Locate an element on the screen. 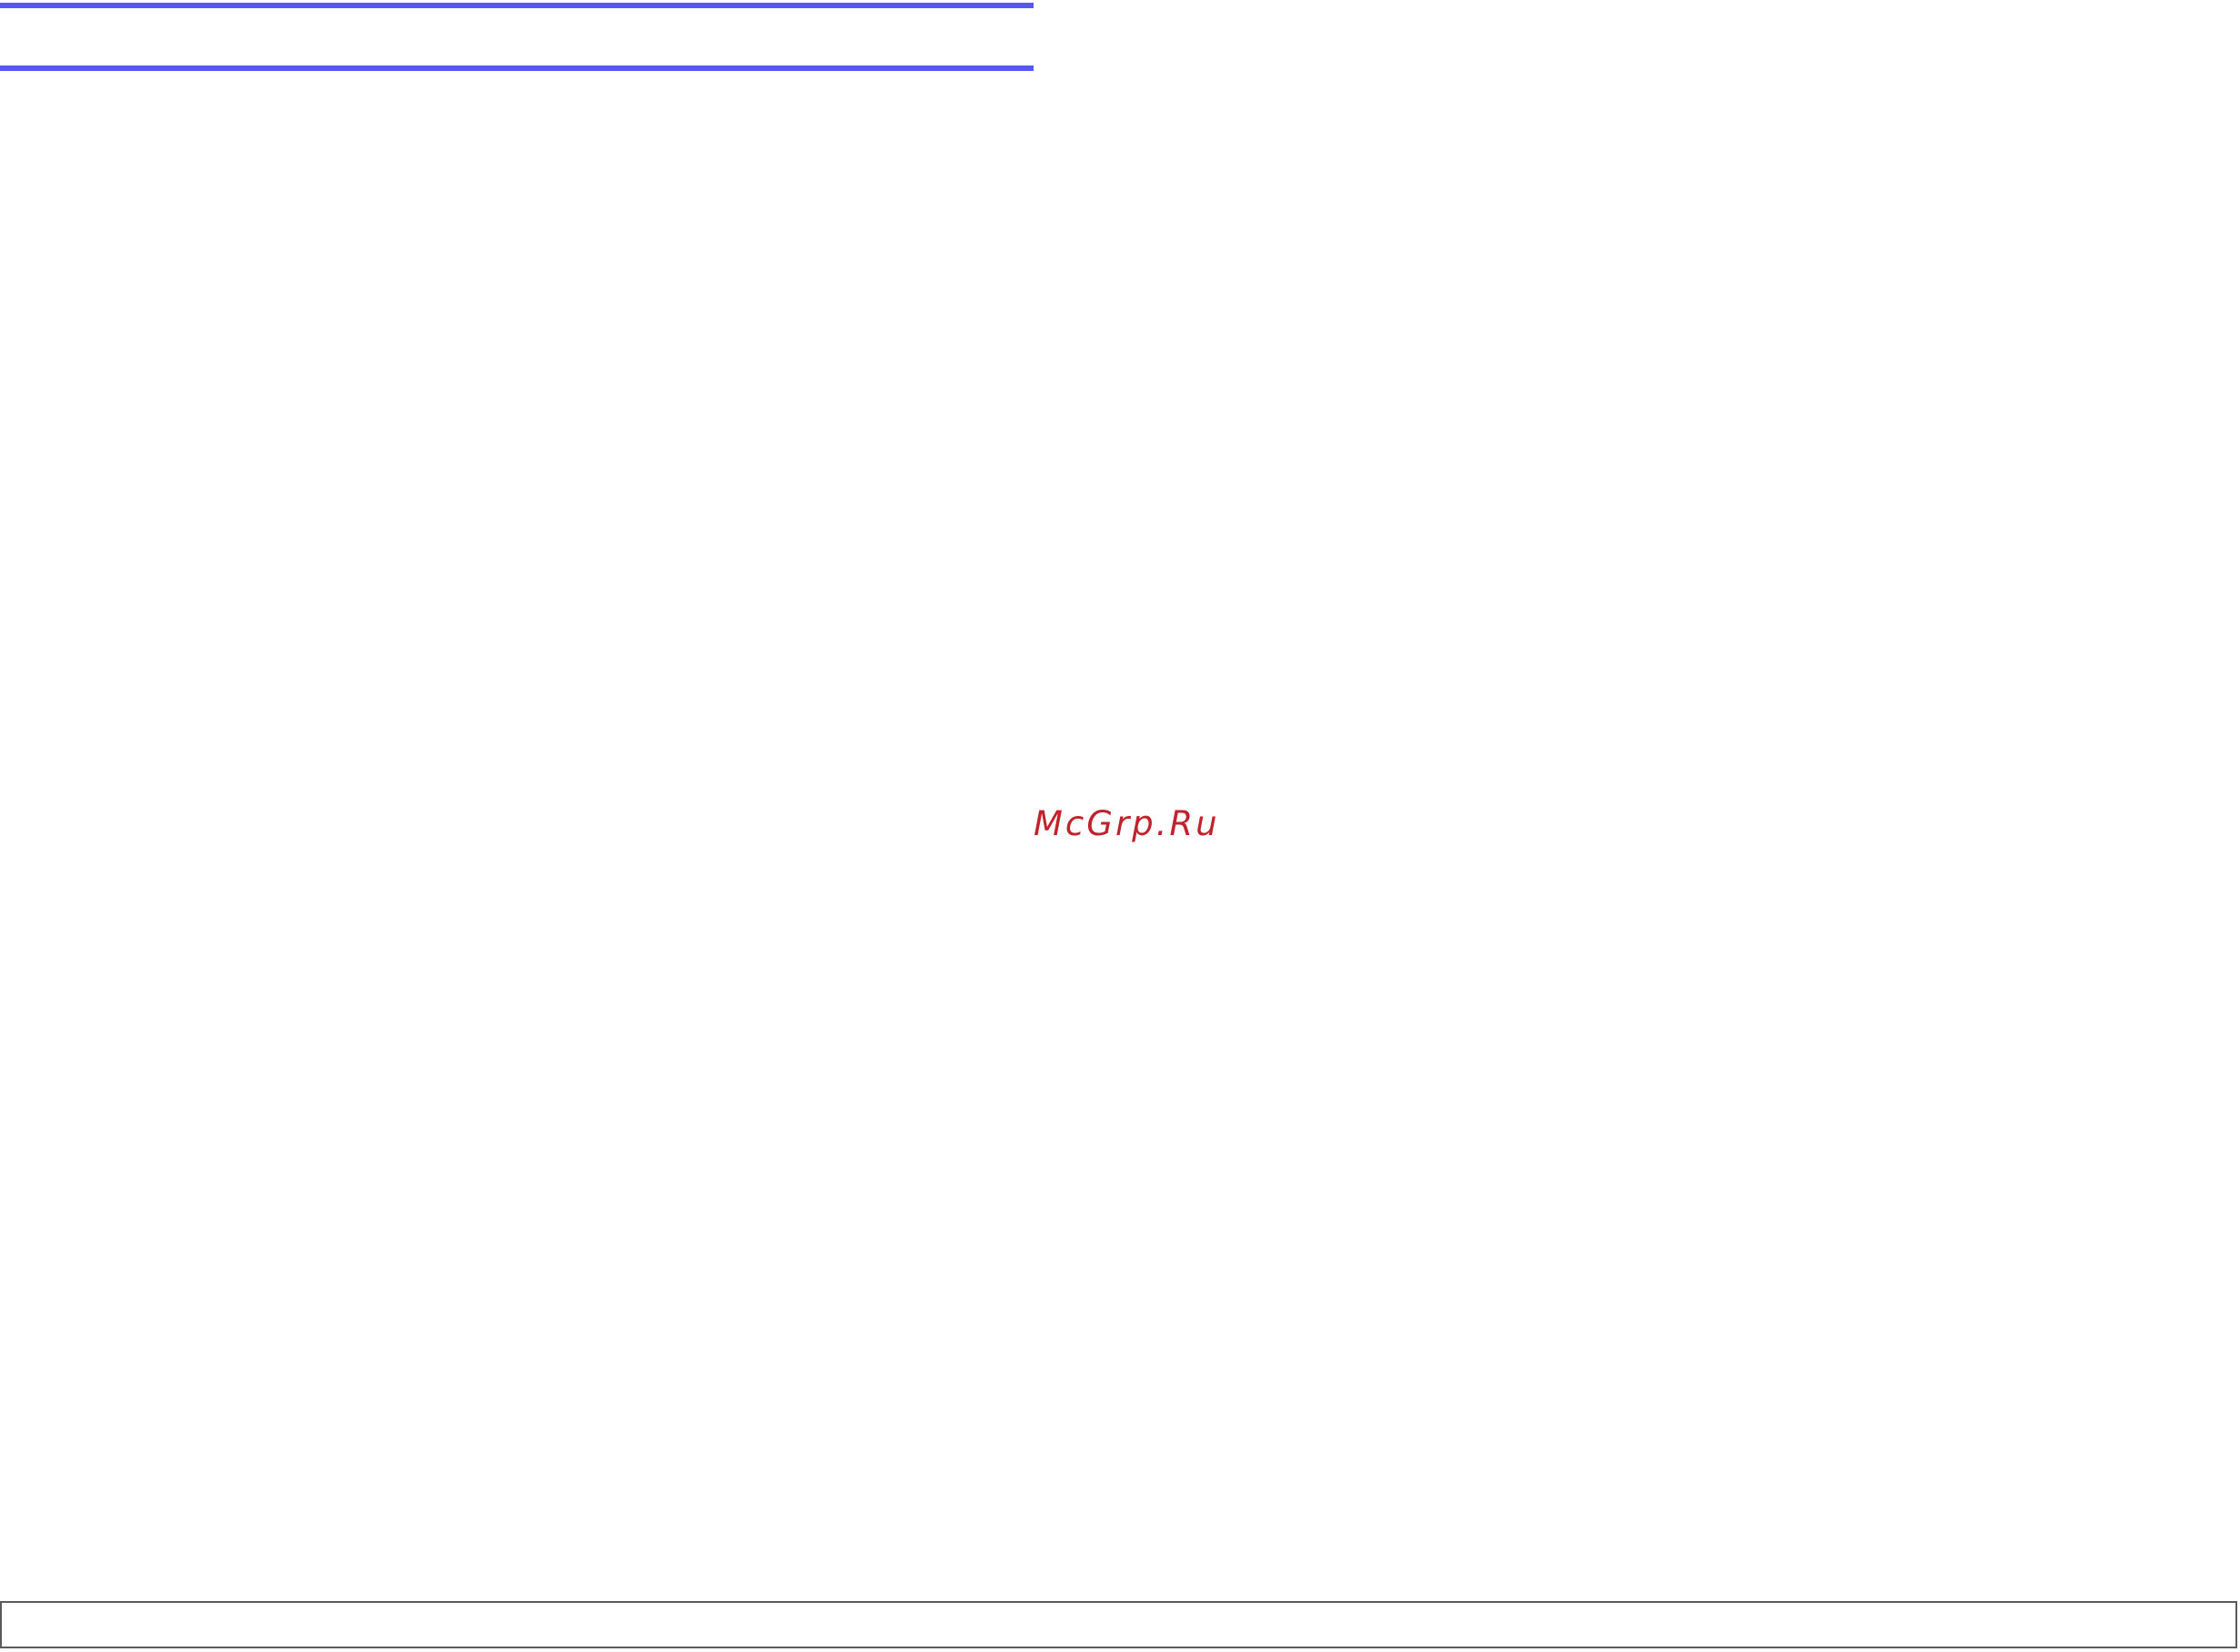 Image resolution: width=2240 pixels, height=1652 pixels. footer-box is located at coordinates (1118, 1624).